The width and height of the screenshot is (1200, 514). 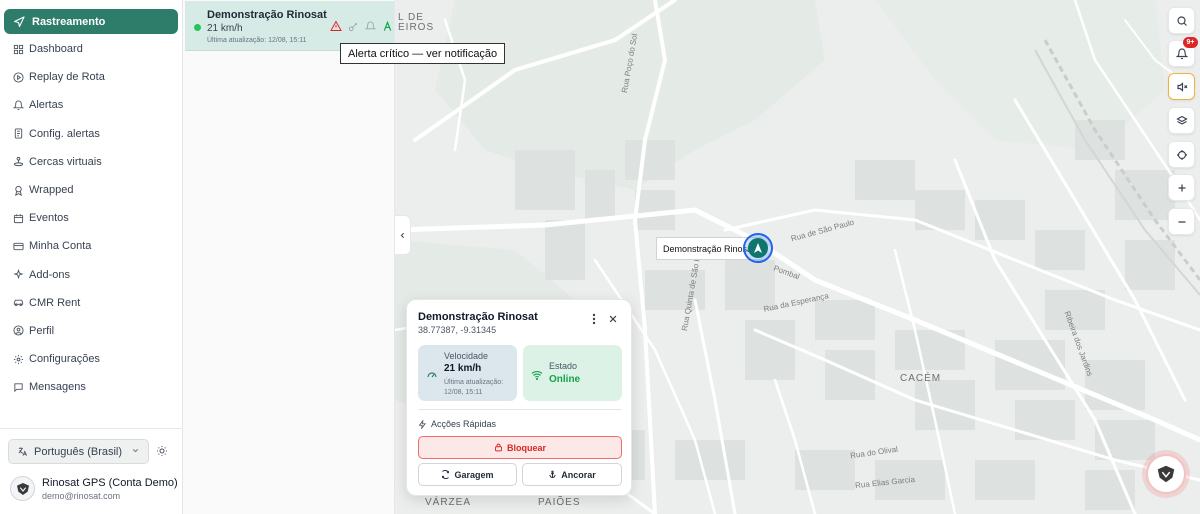 I want to click on signal-icon, so click(x=387, y=26).